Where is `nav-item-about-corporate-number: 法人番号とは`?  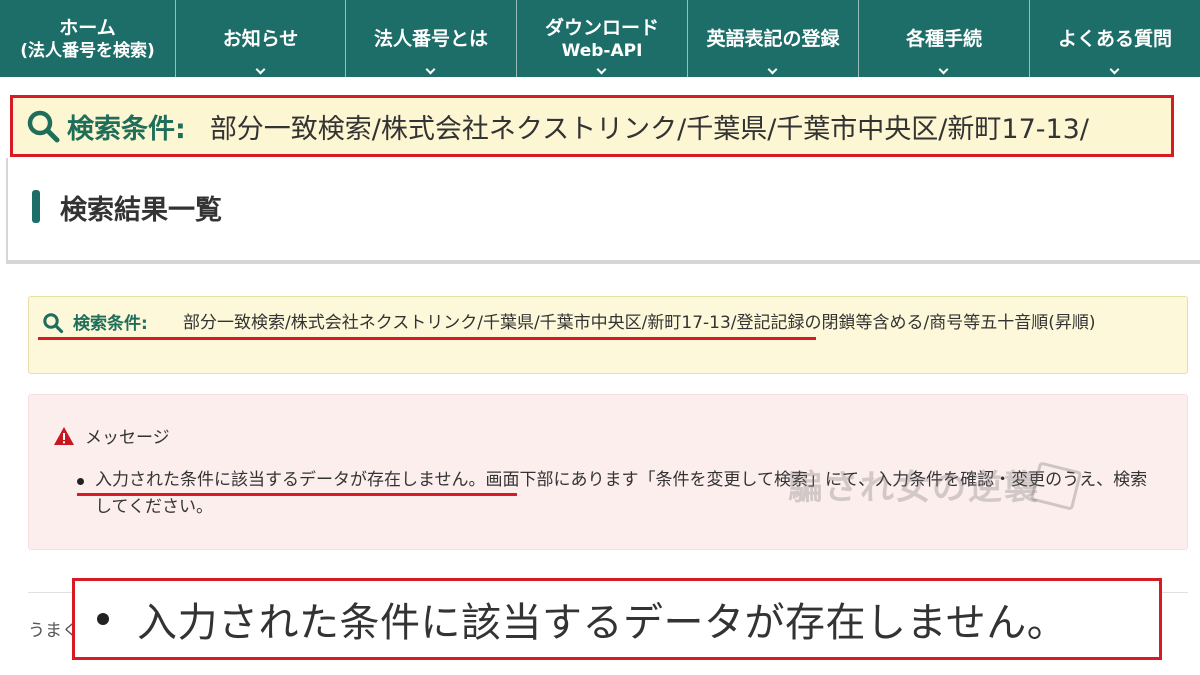
nav-item-about-corporate-number: 法人番号とは is located at coordinates (430, 38).